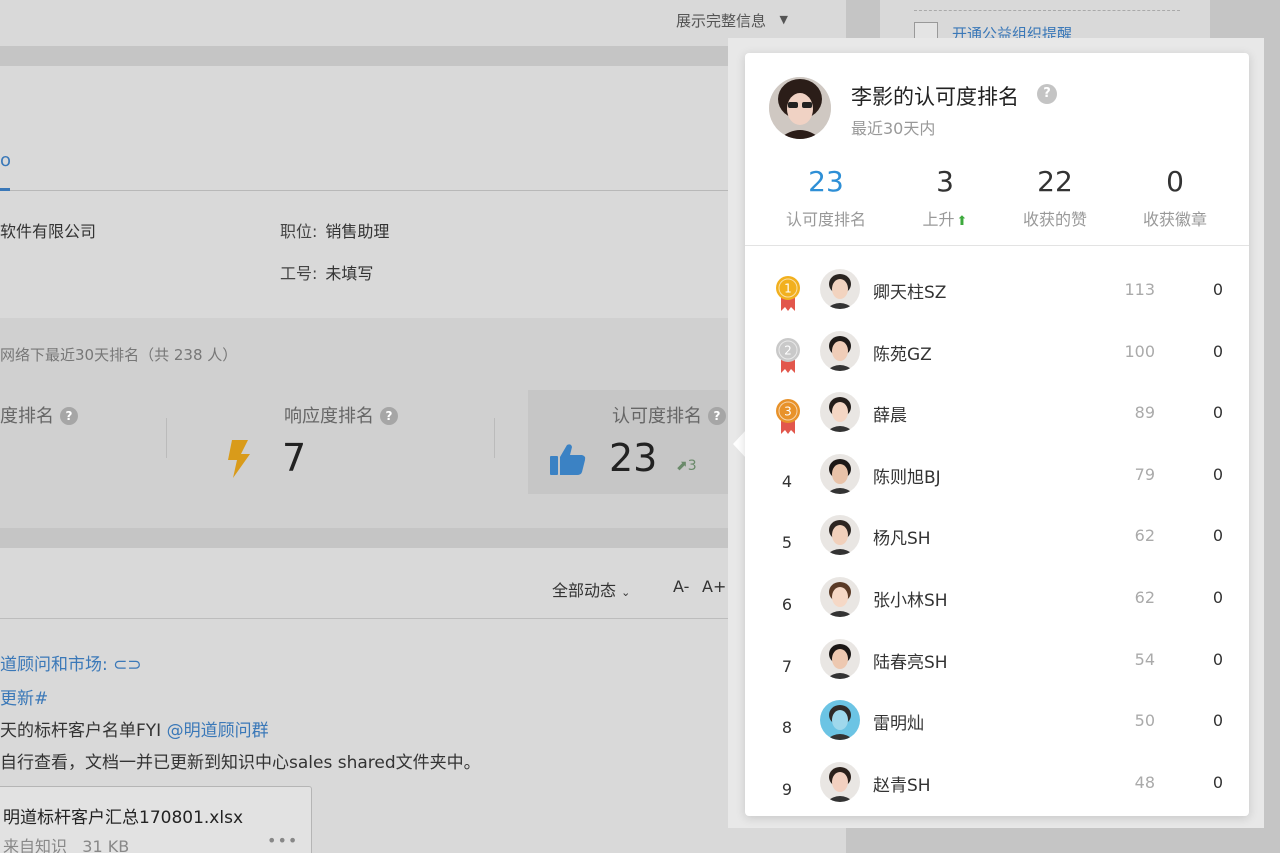  I want to click on expand-info-link: 展示完整信息, so click(721, 20).